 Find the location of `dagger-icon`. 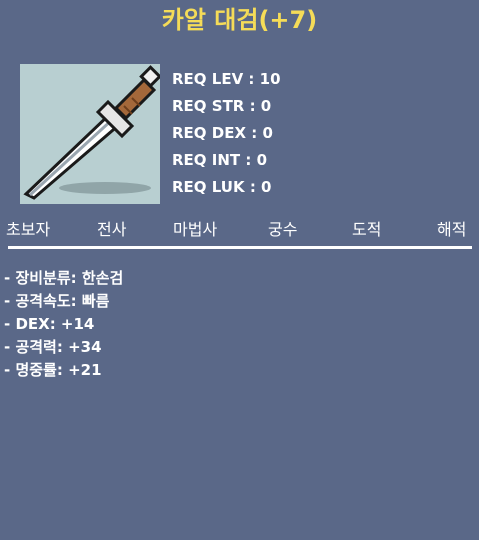

dagger-icon is located at coordinates (92, 132).